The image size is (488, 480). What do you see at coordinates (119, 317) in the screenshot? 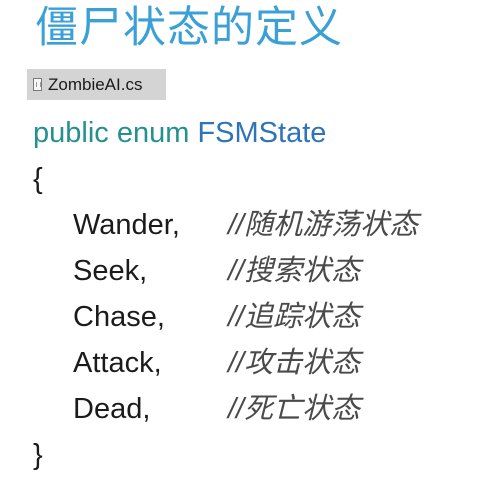
I see `enum-member-name: Chase,` at bounding box center [119, 317].